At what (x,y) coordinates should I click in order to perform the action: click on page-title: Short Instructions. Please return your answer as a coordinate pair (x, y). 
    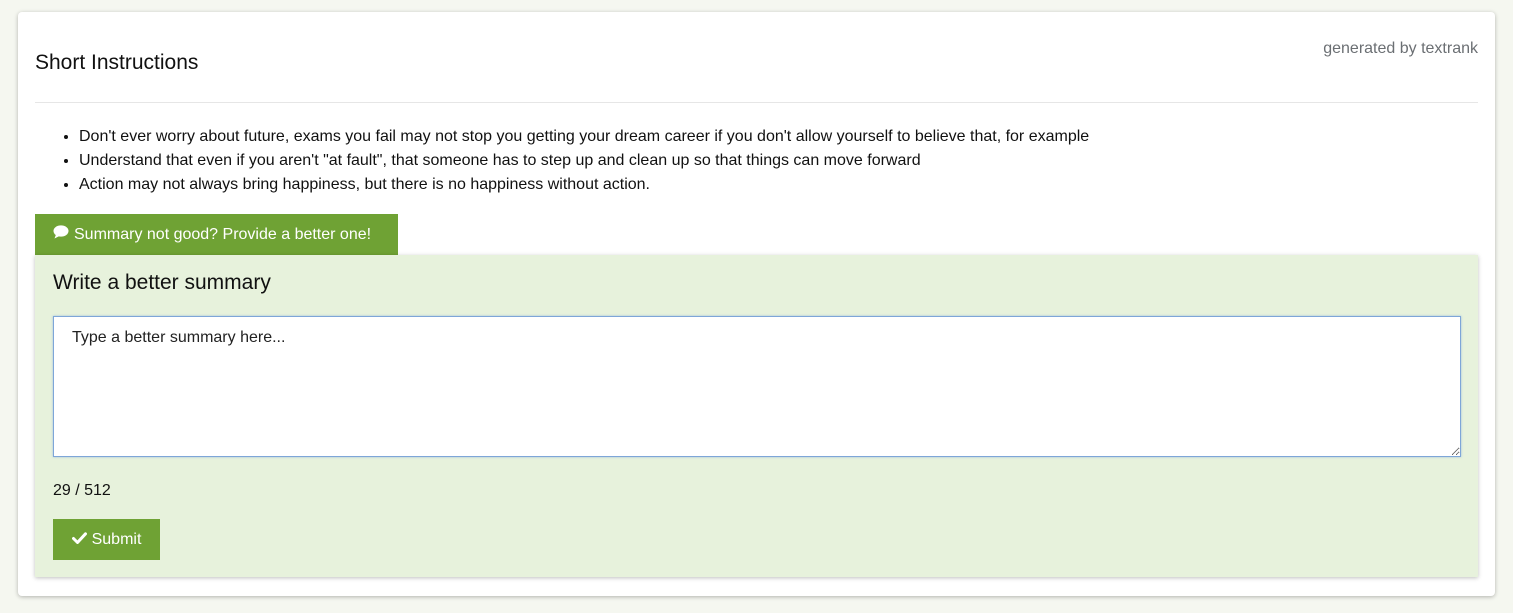
    Looking at the image, I should click on (117, 62).